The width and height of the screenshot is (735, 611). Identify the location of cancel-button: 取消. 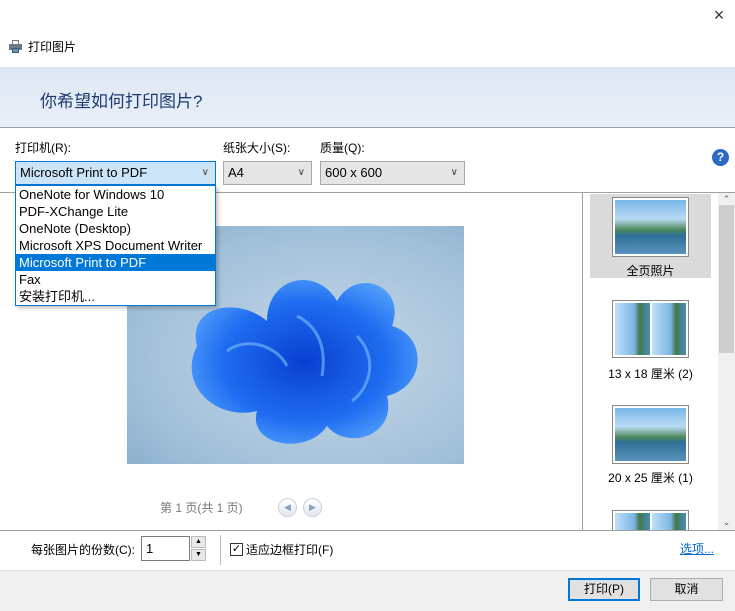
(686, 589).